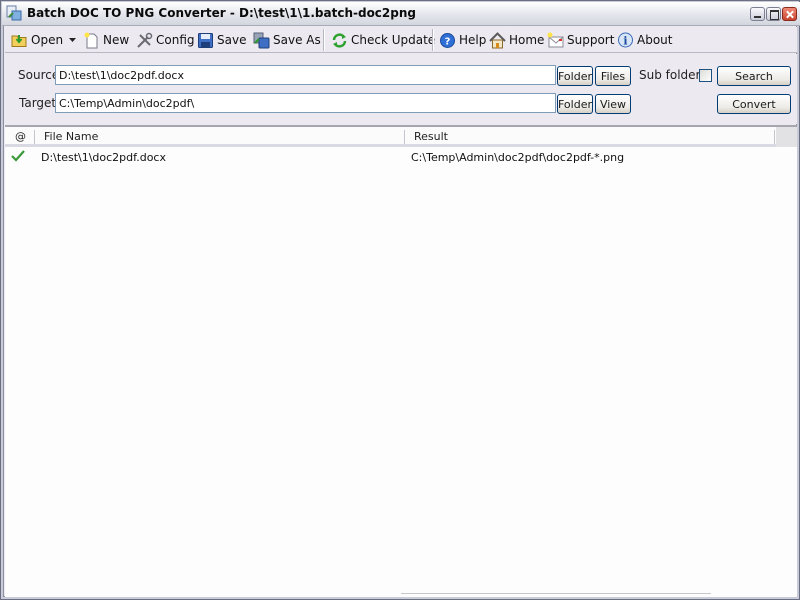 The height and width of the screenshot is (600, 800). I want to click on source-label: Source, so click(39, 75).